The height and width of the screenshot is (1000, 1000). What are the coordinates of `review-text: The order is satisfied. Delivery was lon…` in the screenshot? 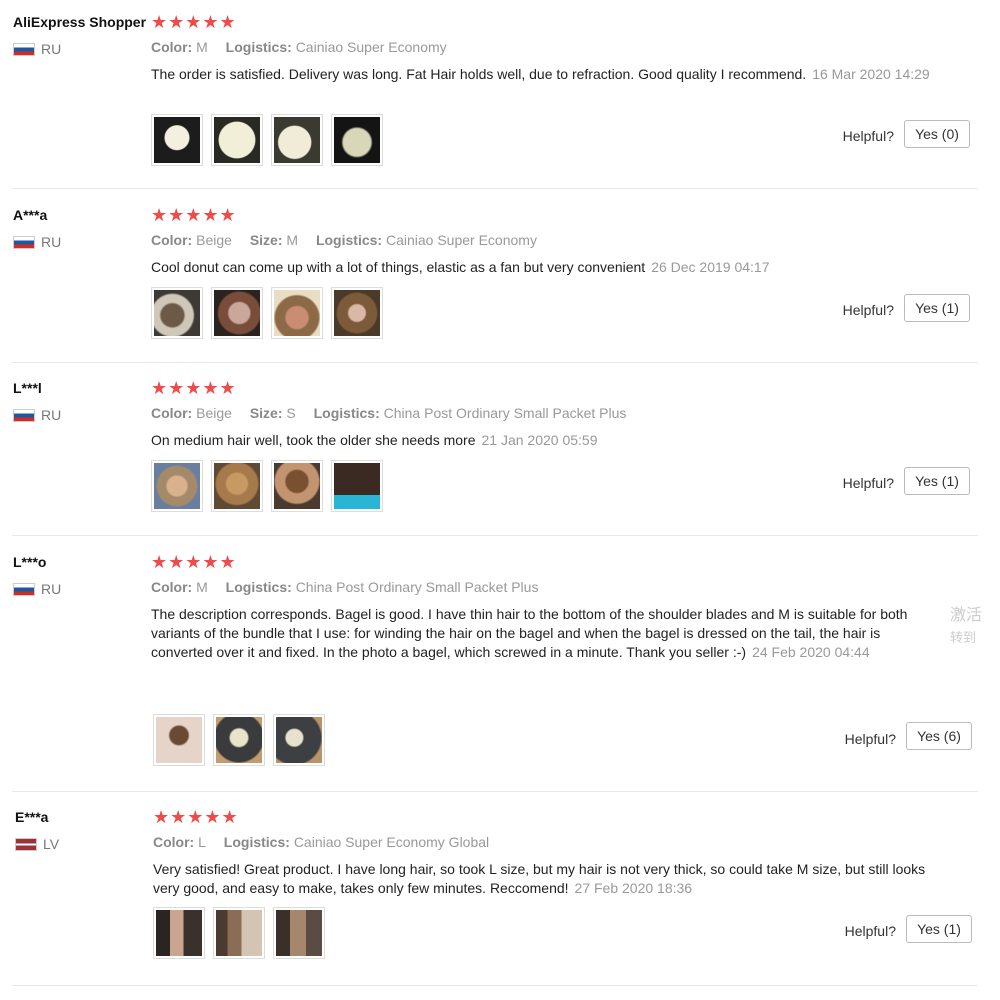 It's located at (546, 74).